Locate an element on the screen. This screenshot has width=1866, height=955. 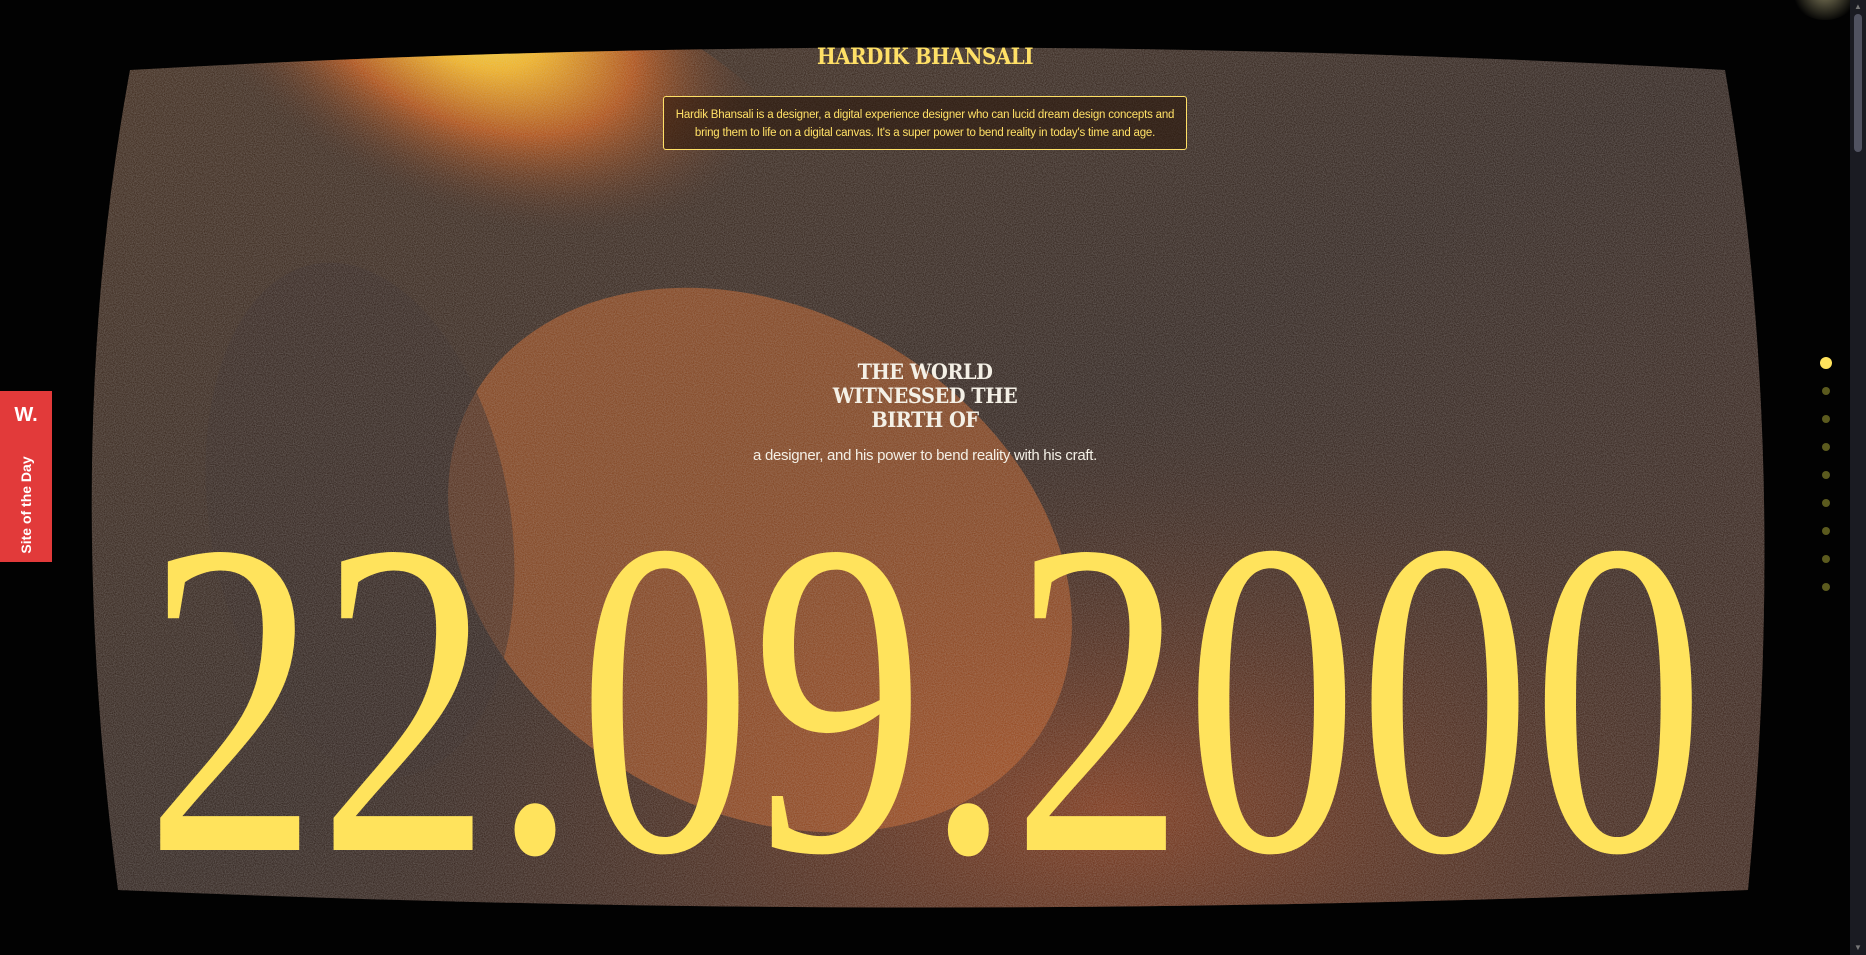
scroll-down-icon: ▼ is located at coordinates (1858, 948).